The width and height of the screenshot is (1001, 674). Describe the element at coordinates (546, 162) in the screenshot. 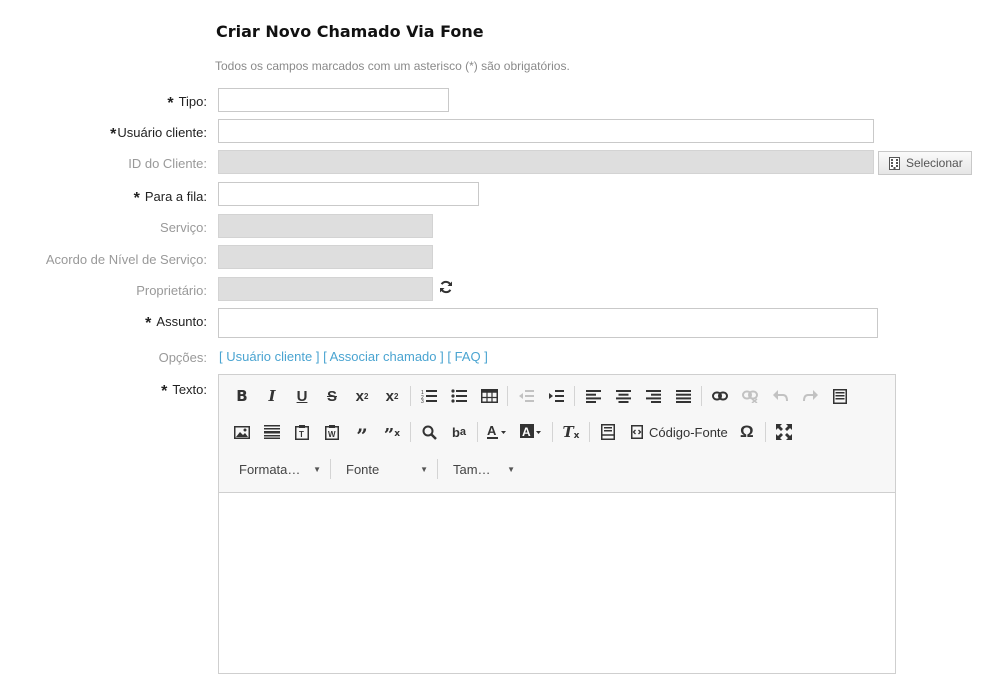

I see `id-cliente-input` at that location.